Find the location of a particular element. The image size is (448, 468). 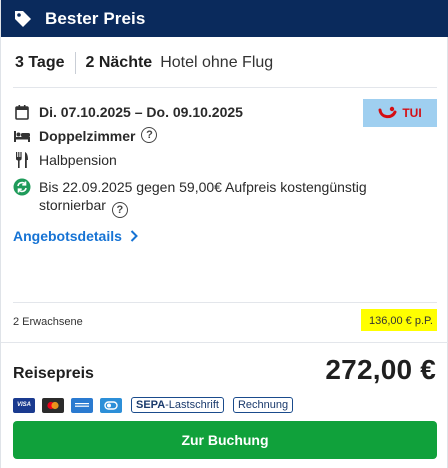

travel-dates: Di. 07.10.2025 – Do. 09.10.2025 is located at coordinates (141, 112).